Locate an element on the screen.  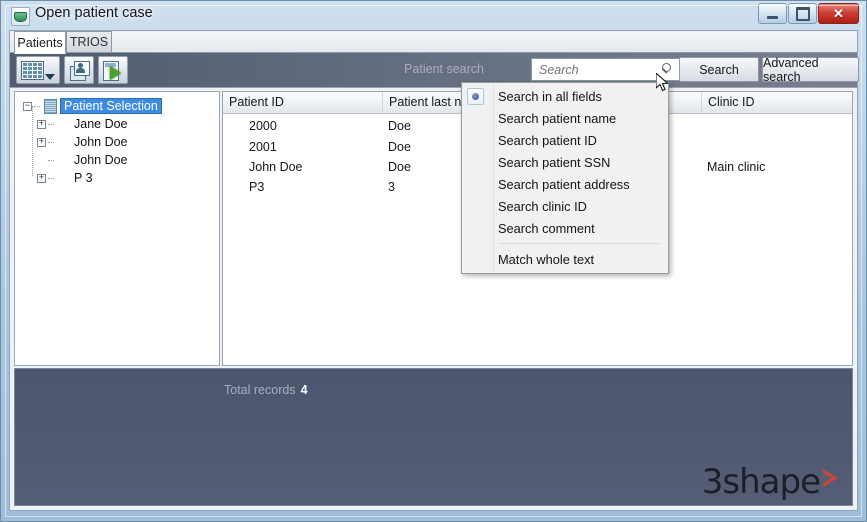
menu-item-match-whole-text: Match whole text is located at coordinates (565, 259).